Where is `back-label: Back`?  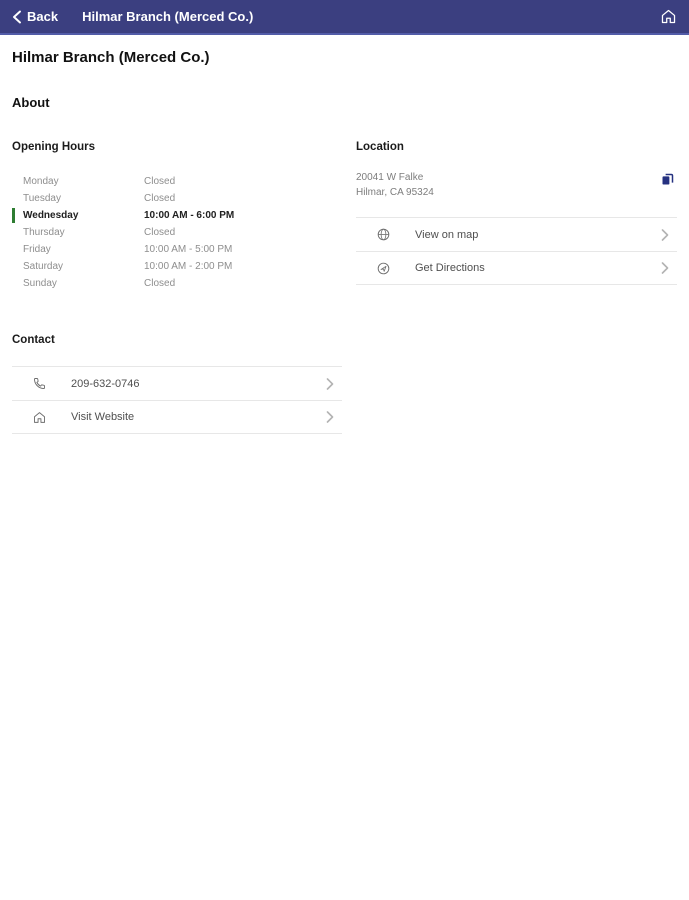
back-label: Back is located at coordinates (43, 16).